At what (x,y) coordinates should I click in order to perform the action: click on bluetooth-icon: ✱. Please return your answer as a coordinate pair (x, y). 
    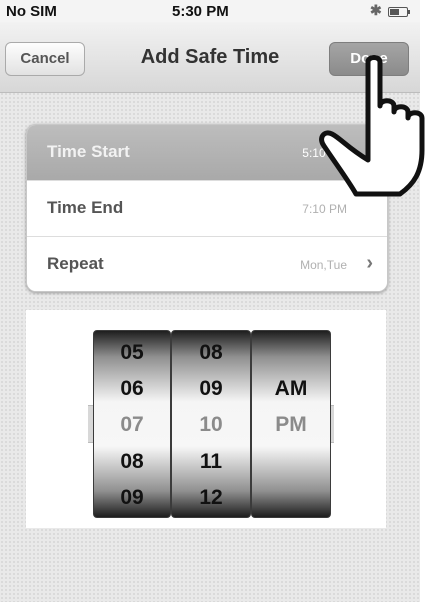
    Looking at the image, I should click on (376, 10).